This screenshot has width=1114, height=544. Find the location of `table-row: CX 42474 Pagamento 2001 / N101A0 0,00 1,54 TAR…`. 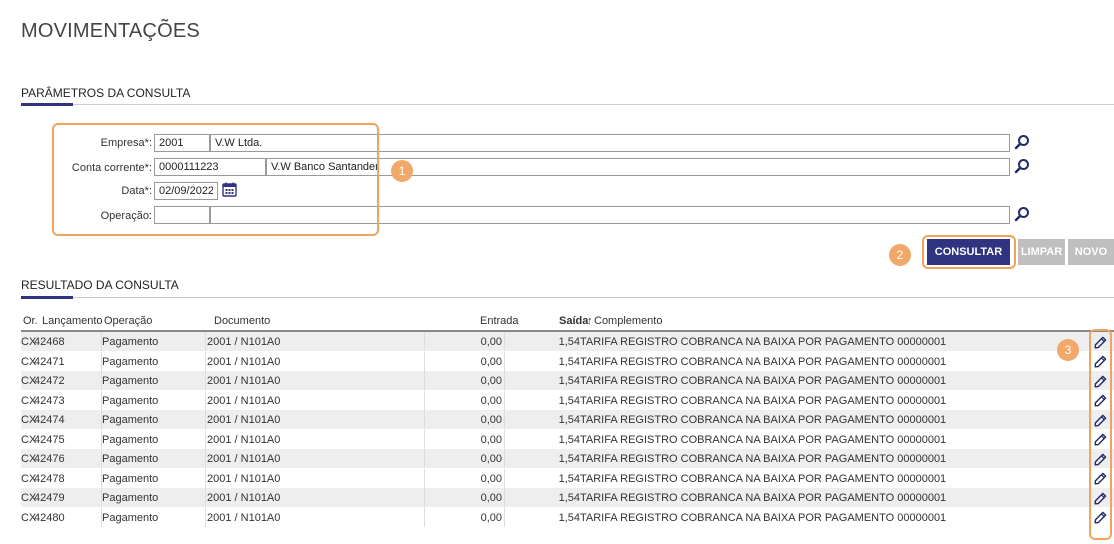

table-row: CX 42474 Pagamento 2001 / N101A0 0,00 1,54 TAR… is located at coordinates (567, 420).